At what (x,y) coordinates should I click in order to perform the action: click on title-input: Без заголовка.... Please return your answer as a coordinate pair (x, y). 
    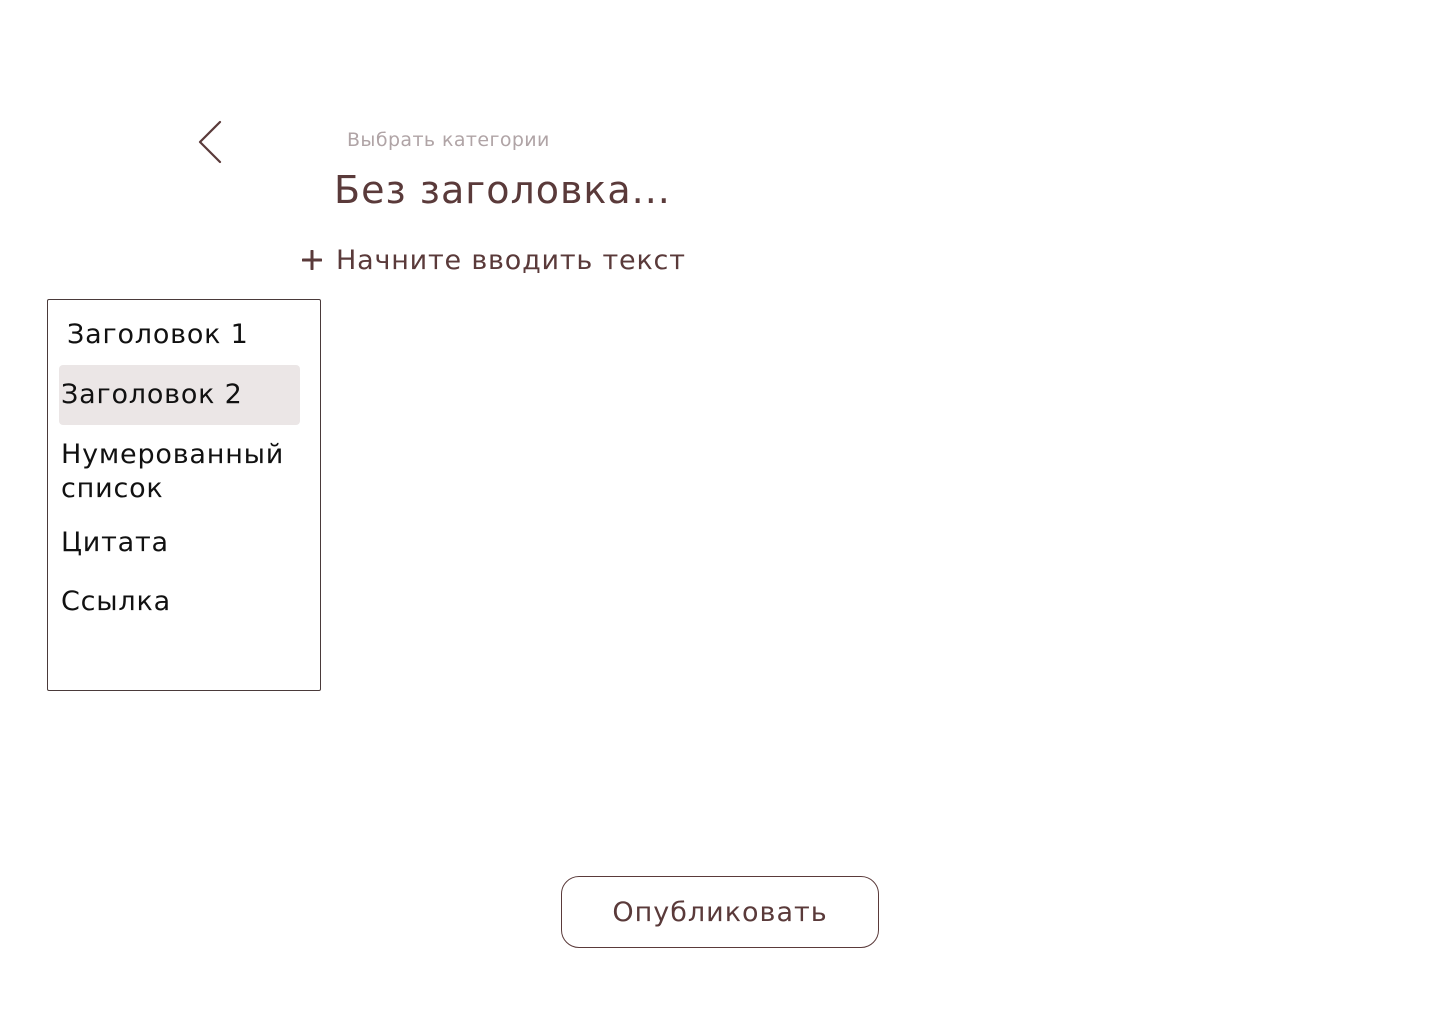
    Looking at the image, I should click on (502, 190).